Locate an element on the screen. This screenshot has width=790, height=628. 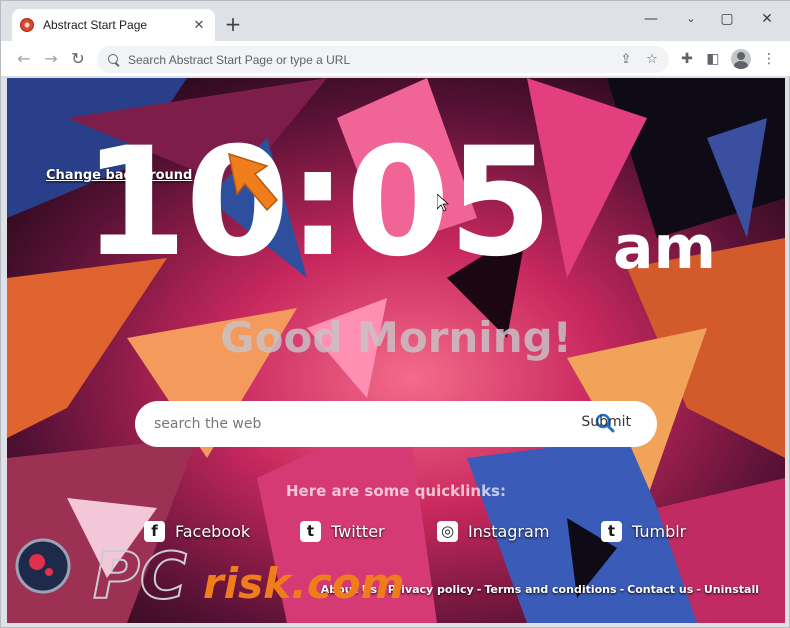
side-panel-icon: ◧ is located at coordinates (713, 59).